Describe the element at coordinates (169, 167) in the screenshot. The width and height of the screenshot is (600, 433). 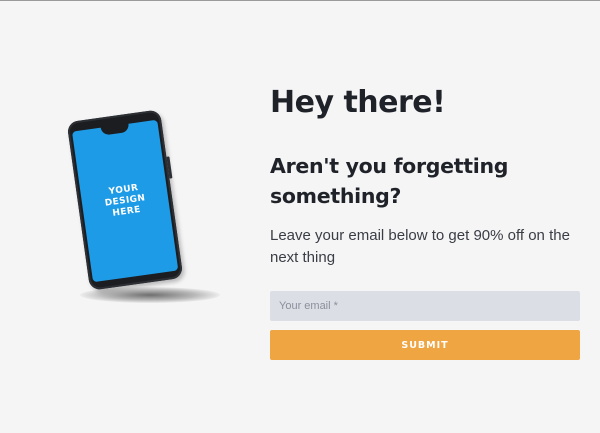
I see `phone-side-button` at that location.